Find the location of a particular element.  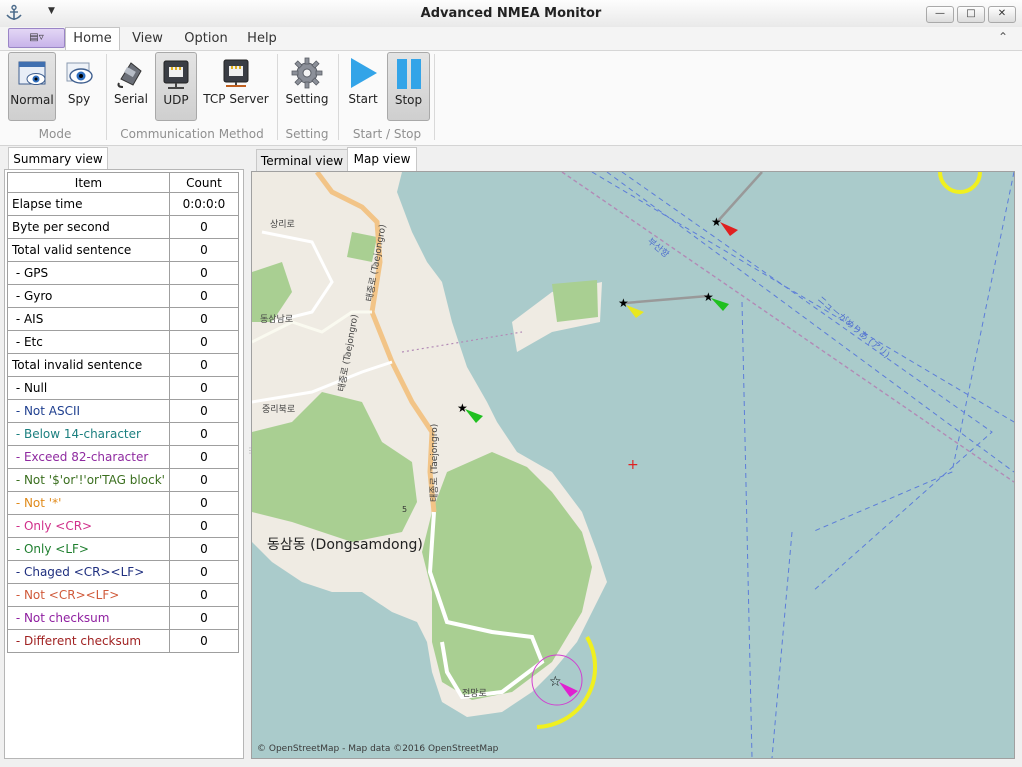

table-row: - Only <LF> 0 is located at coordinates (123, 549).